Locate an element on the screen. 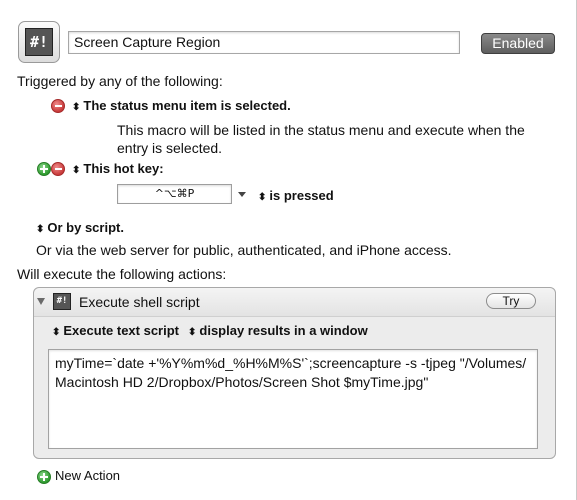 This screenshot has width=577, height=500. enabled-button: Enabled is located at coordinates (518, 43).